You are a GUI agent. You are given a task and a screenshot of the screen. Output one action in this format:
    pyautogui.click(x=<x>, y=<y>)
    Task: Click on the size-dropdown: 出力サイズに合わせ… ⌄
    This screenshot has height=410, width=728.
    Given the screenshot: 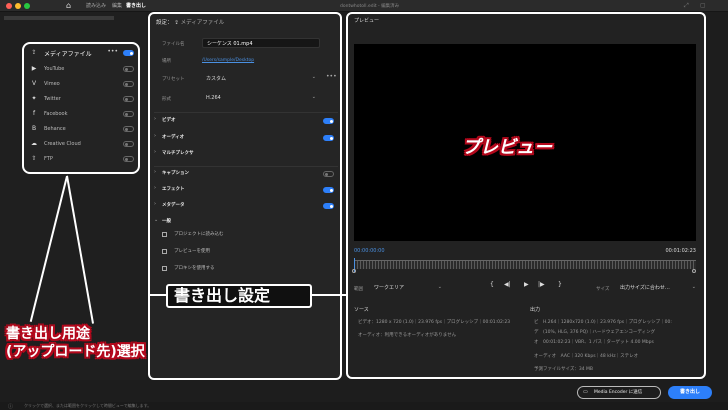 What is the action you would take?
    pyautogui.click(x=658, y=287)
    